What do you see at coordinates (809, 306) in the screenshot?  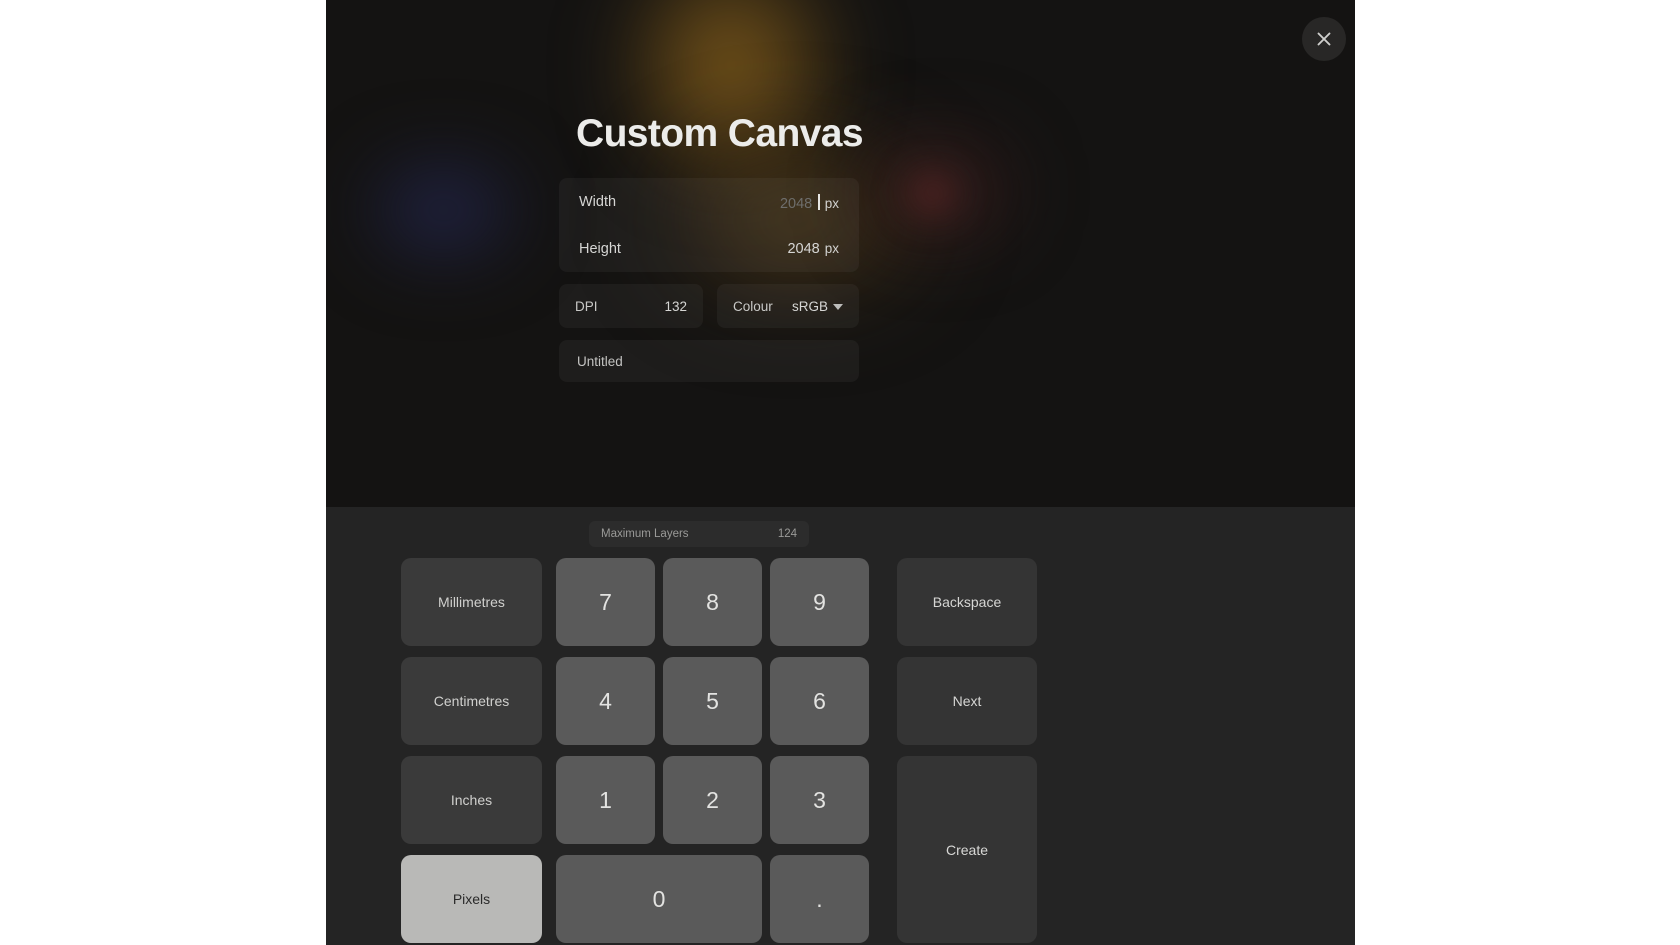 I see `colour-value: sRGB` at bounding box center [809, 306].